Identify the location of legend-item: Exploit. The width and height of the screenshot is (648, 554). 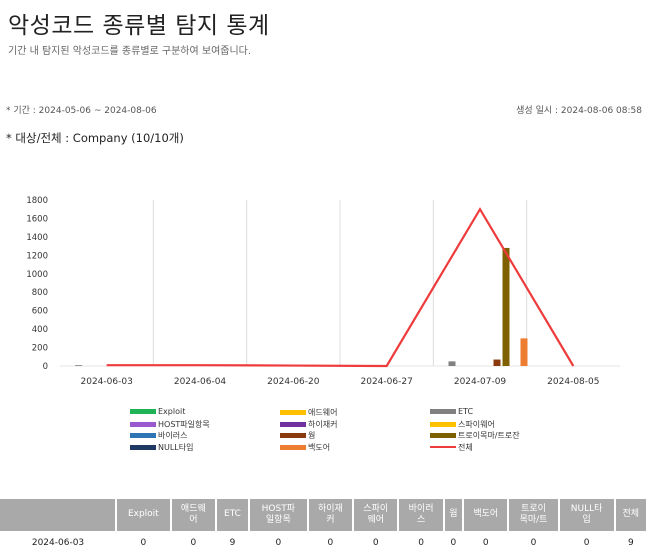
(157, 411).